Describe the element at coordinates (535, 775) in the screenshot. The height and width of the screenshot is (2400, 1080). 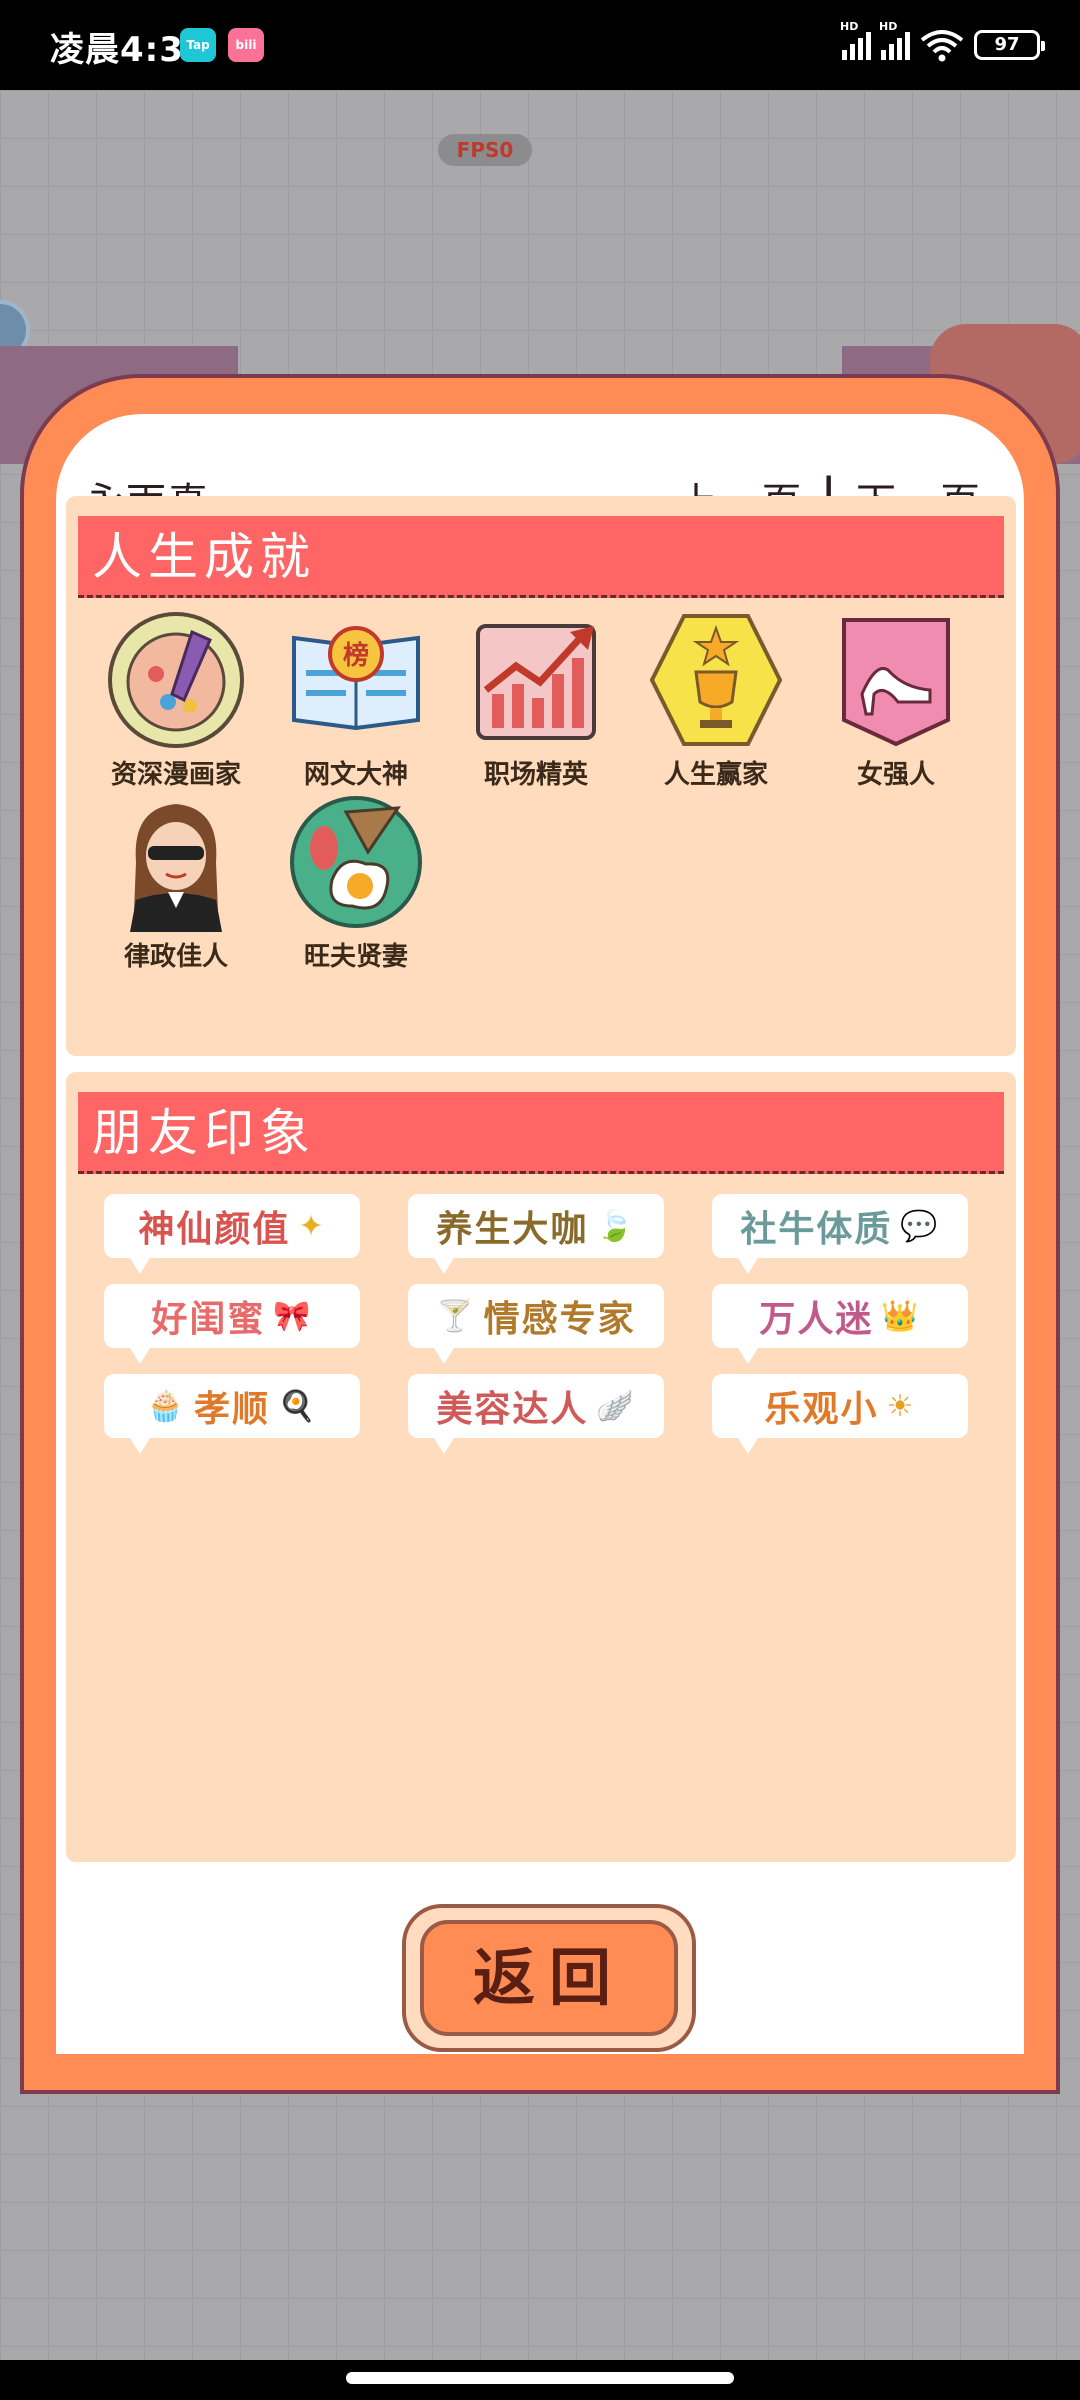
I see `achievement-label: 职场精英` at that location.